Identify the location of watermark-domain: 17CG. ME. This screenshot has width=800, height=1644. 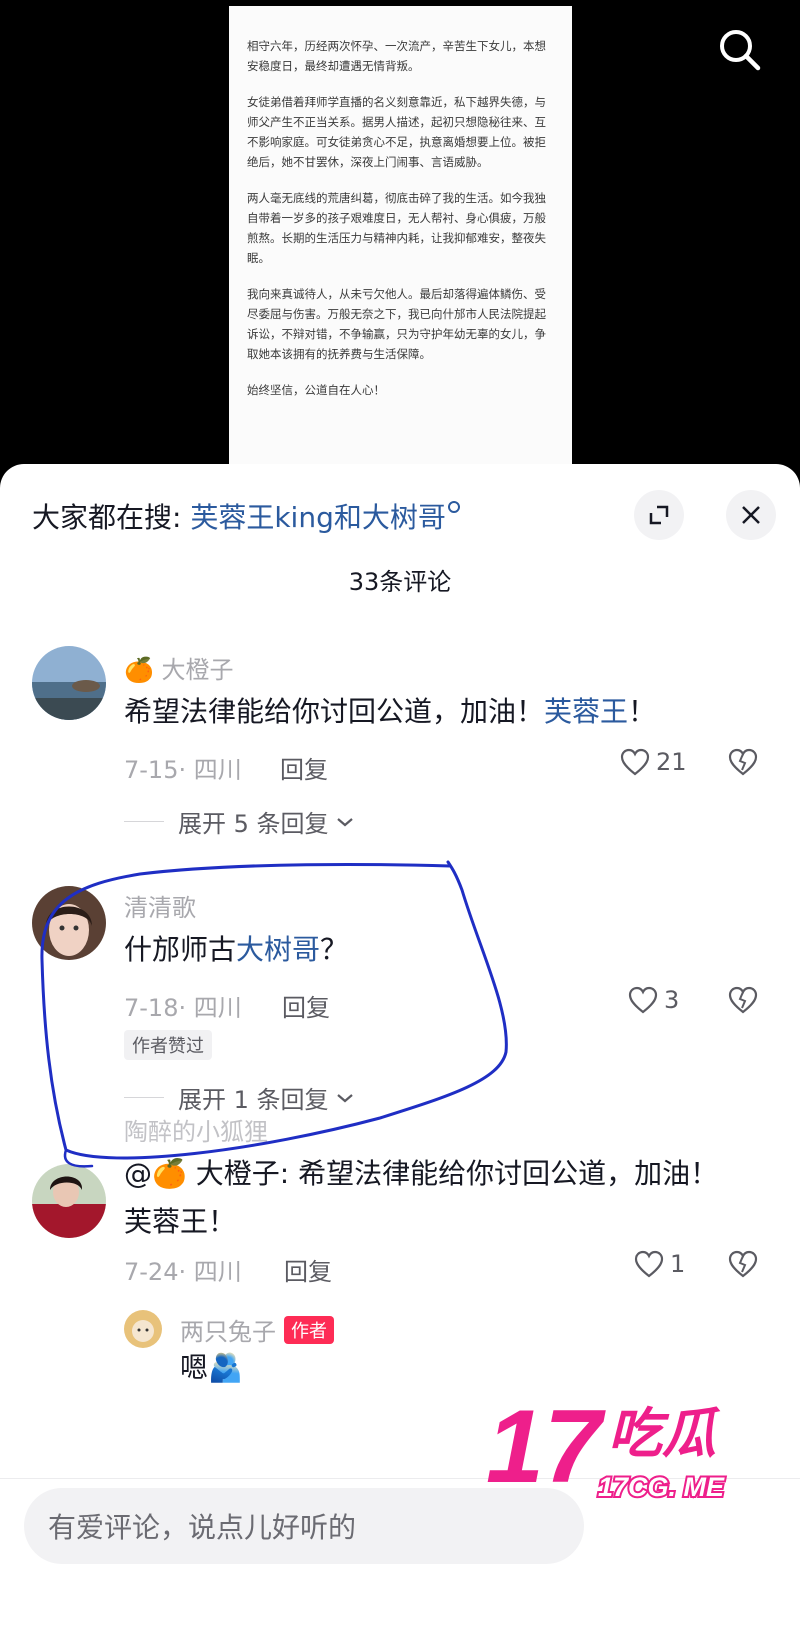
(661, 1487).